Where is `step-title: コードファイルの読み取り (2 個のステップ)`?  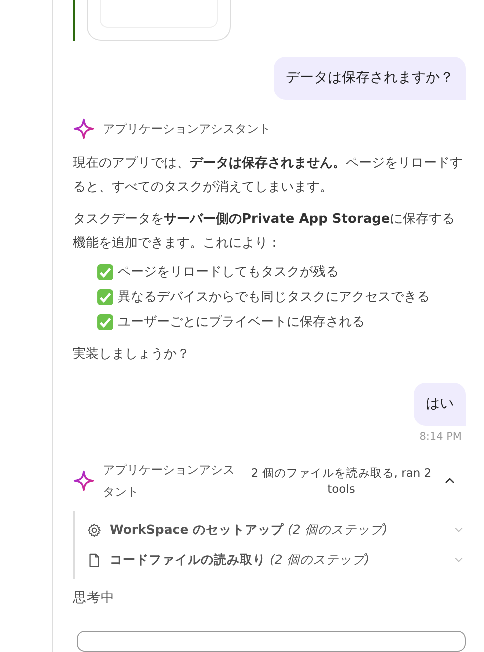 step-title: コードファイルの読み取り (2 個のステップ) is located at coordinates (278, 560).